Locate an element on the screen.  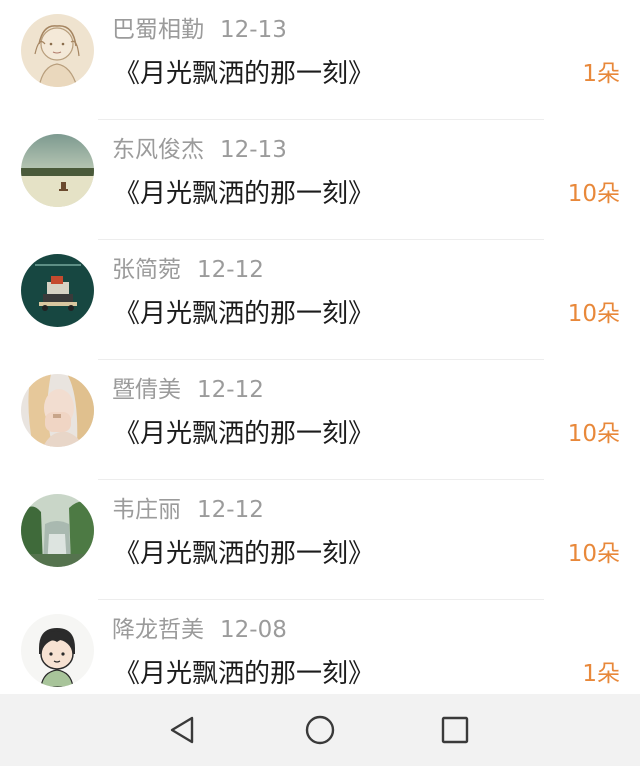
sender-name-text: 东风俊杰 is located at coordinates (158, 150).